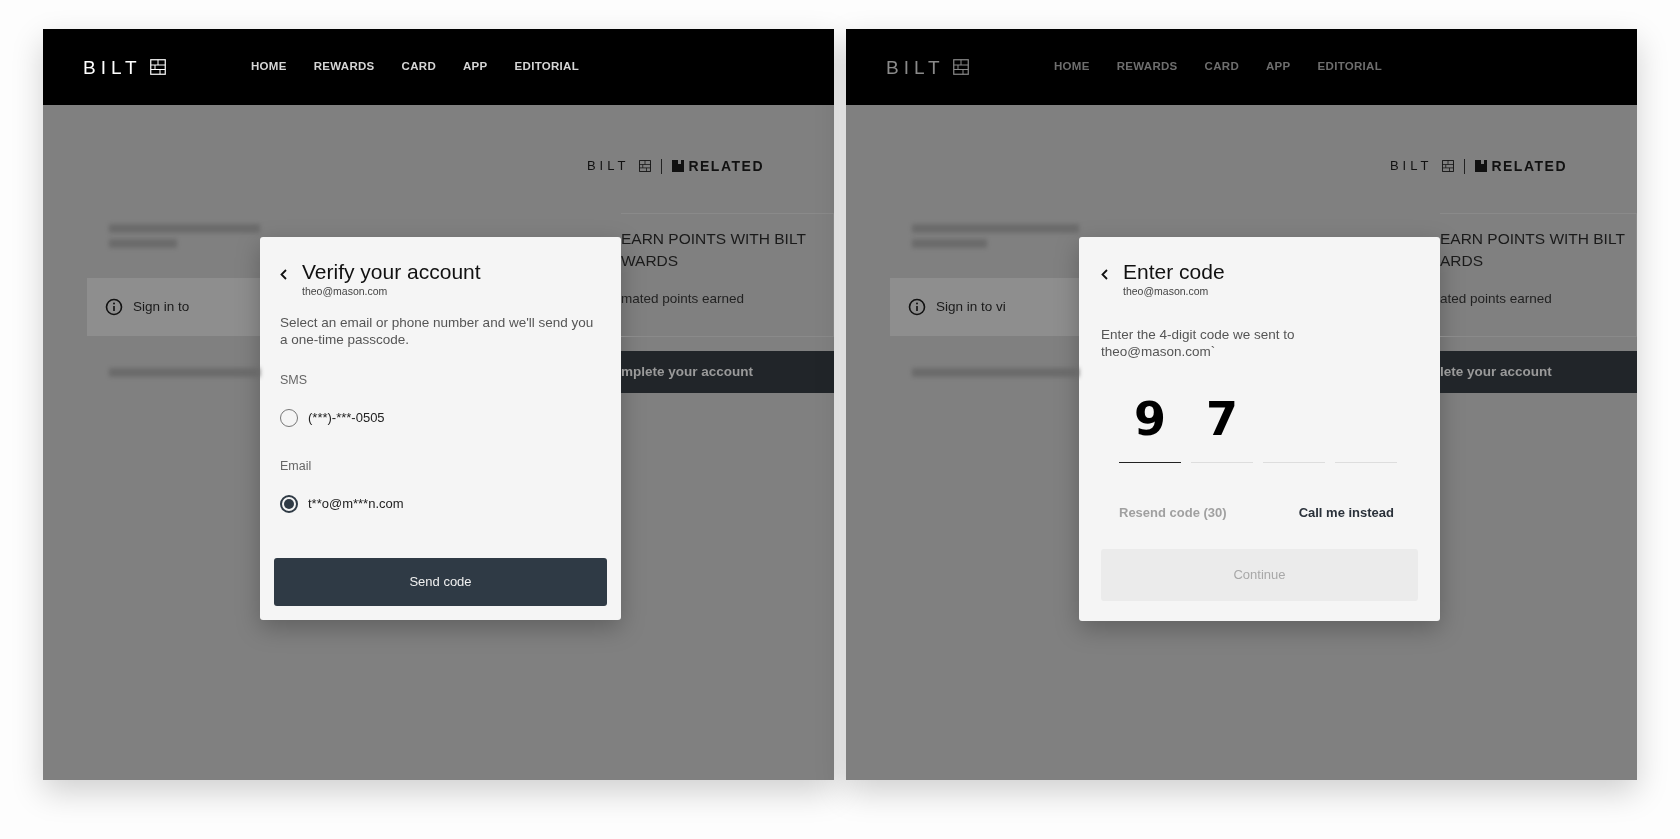 This screenshot has width=1680, height=839. Describe the element at coordinates (683, 299) in the screenshot. I see `card-text: mated points earned` at that location.